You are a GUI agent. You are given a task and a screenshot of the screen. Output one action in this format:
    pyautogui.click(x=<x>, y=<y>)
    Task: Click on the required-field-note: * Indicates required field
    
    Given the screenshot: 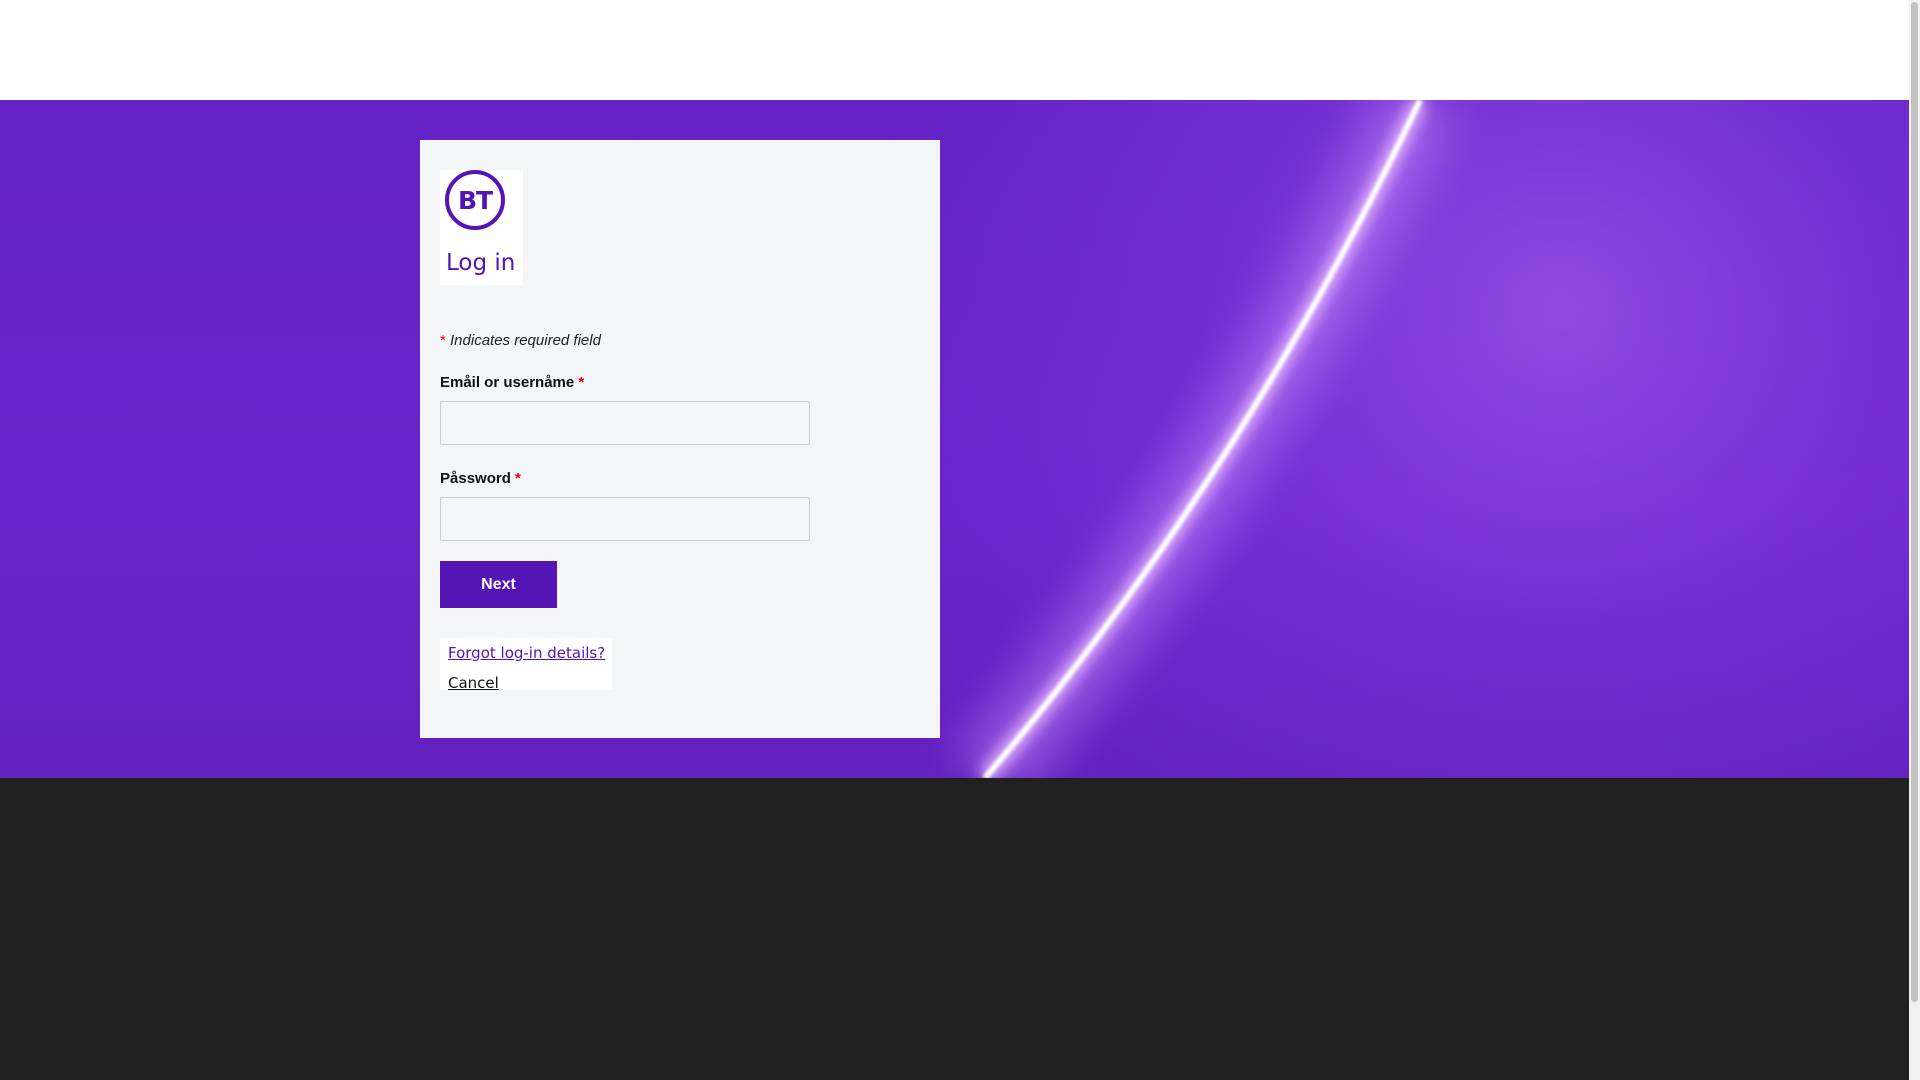 What is the action you would take?
    pyautogui.click(x=520, y=340)
    